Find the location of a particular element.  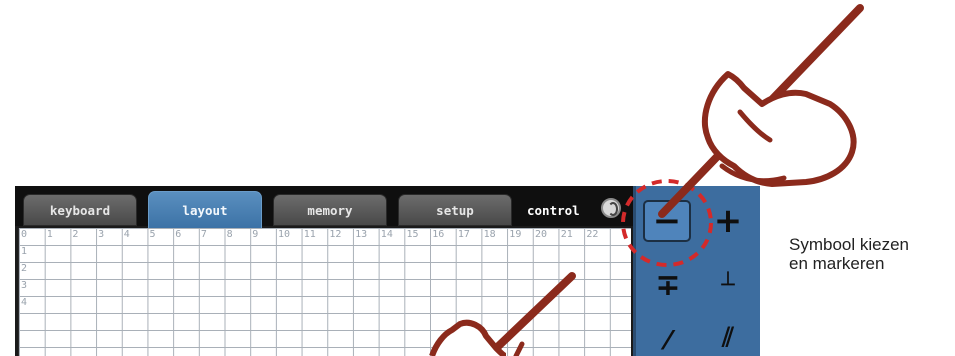

column-label: 9 is located at coordinates (255, 234).